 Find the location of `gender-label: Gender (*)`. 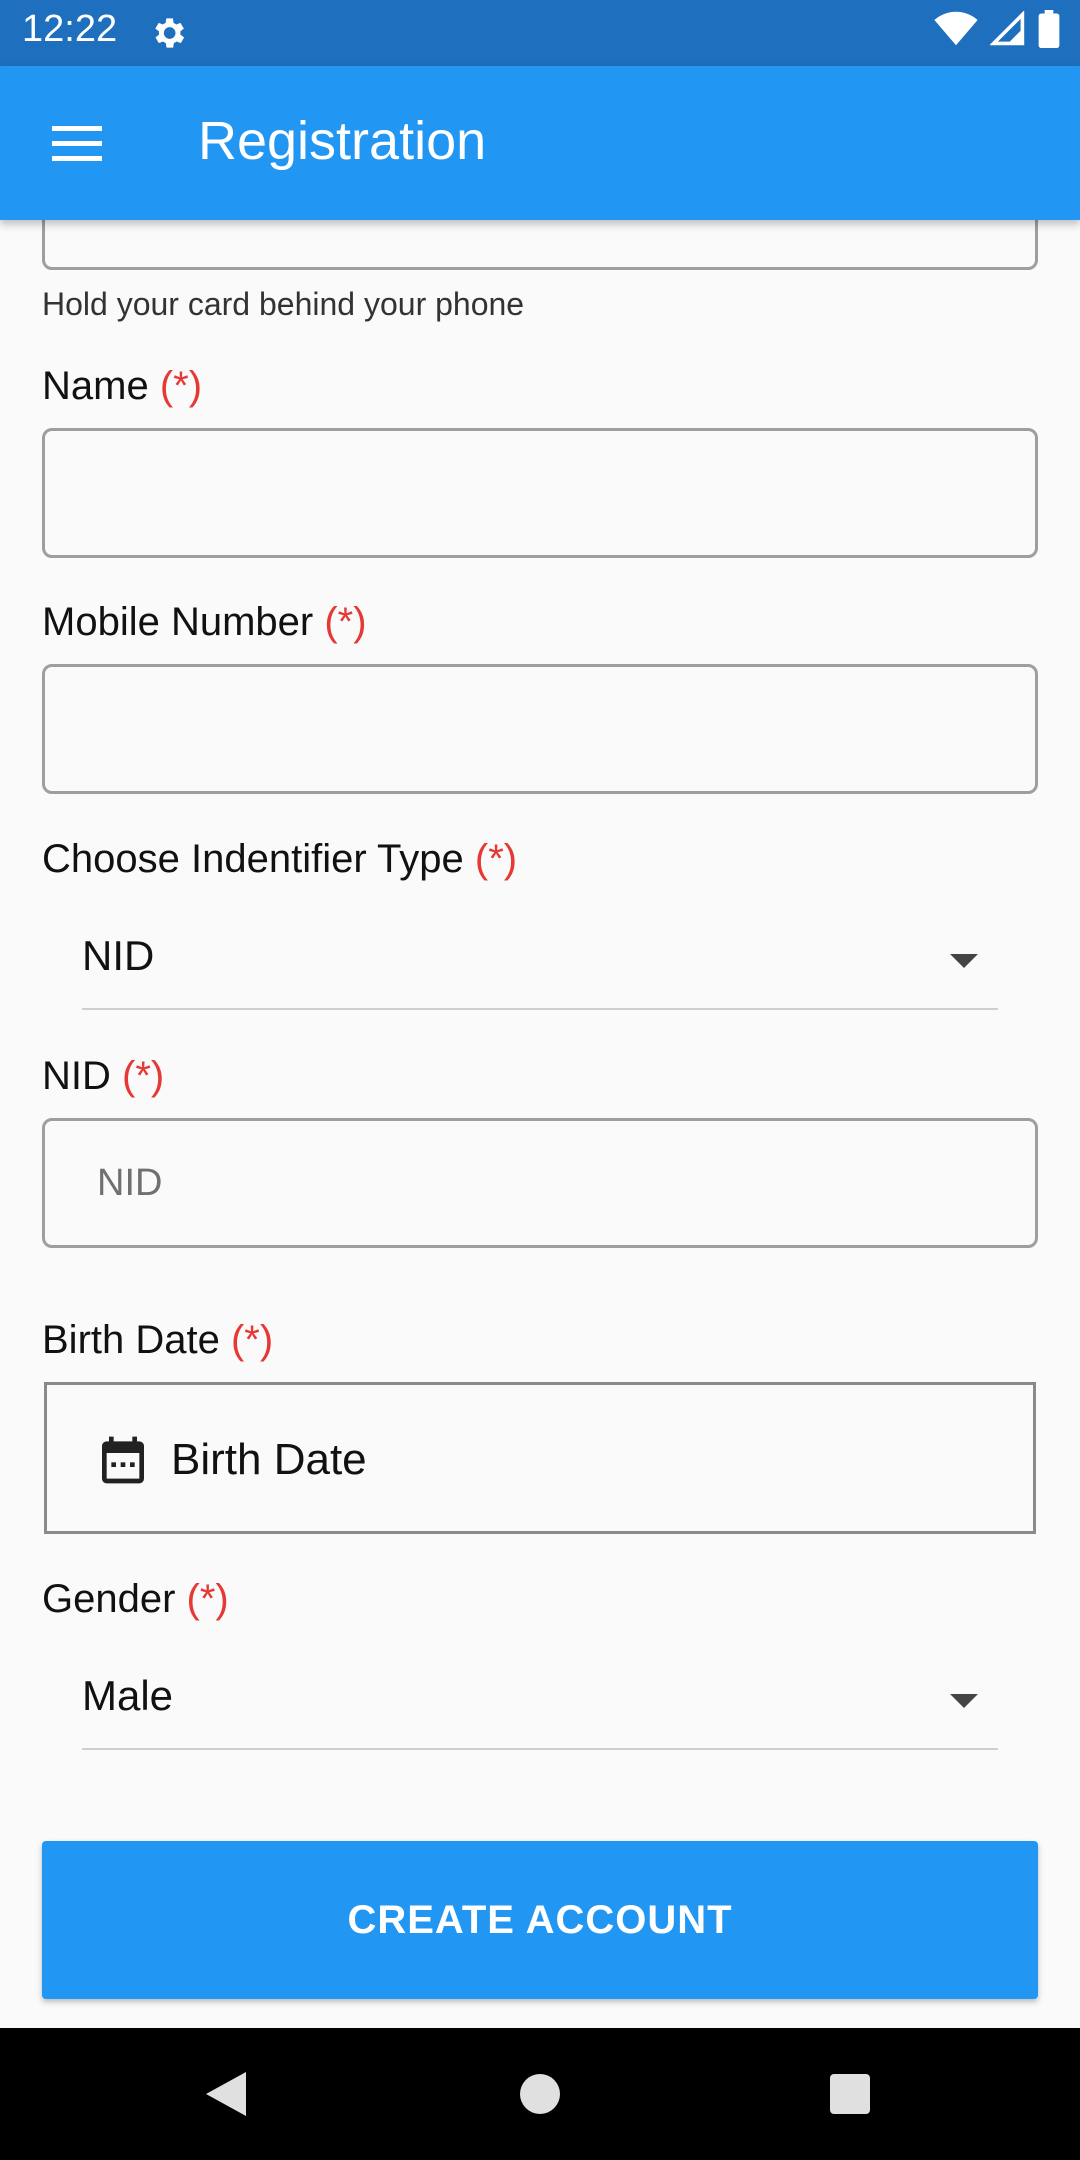

gender-label: Gender (*) is located at coordinates (135, 1599).